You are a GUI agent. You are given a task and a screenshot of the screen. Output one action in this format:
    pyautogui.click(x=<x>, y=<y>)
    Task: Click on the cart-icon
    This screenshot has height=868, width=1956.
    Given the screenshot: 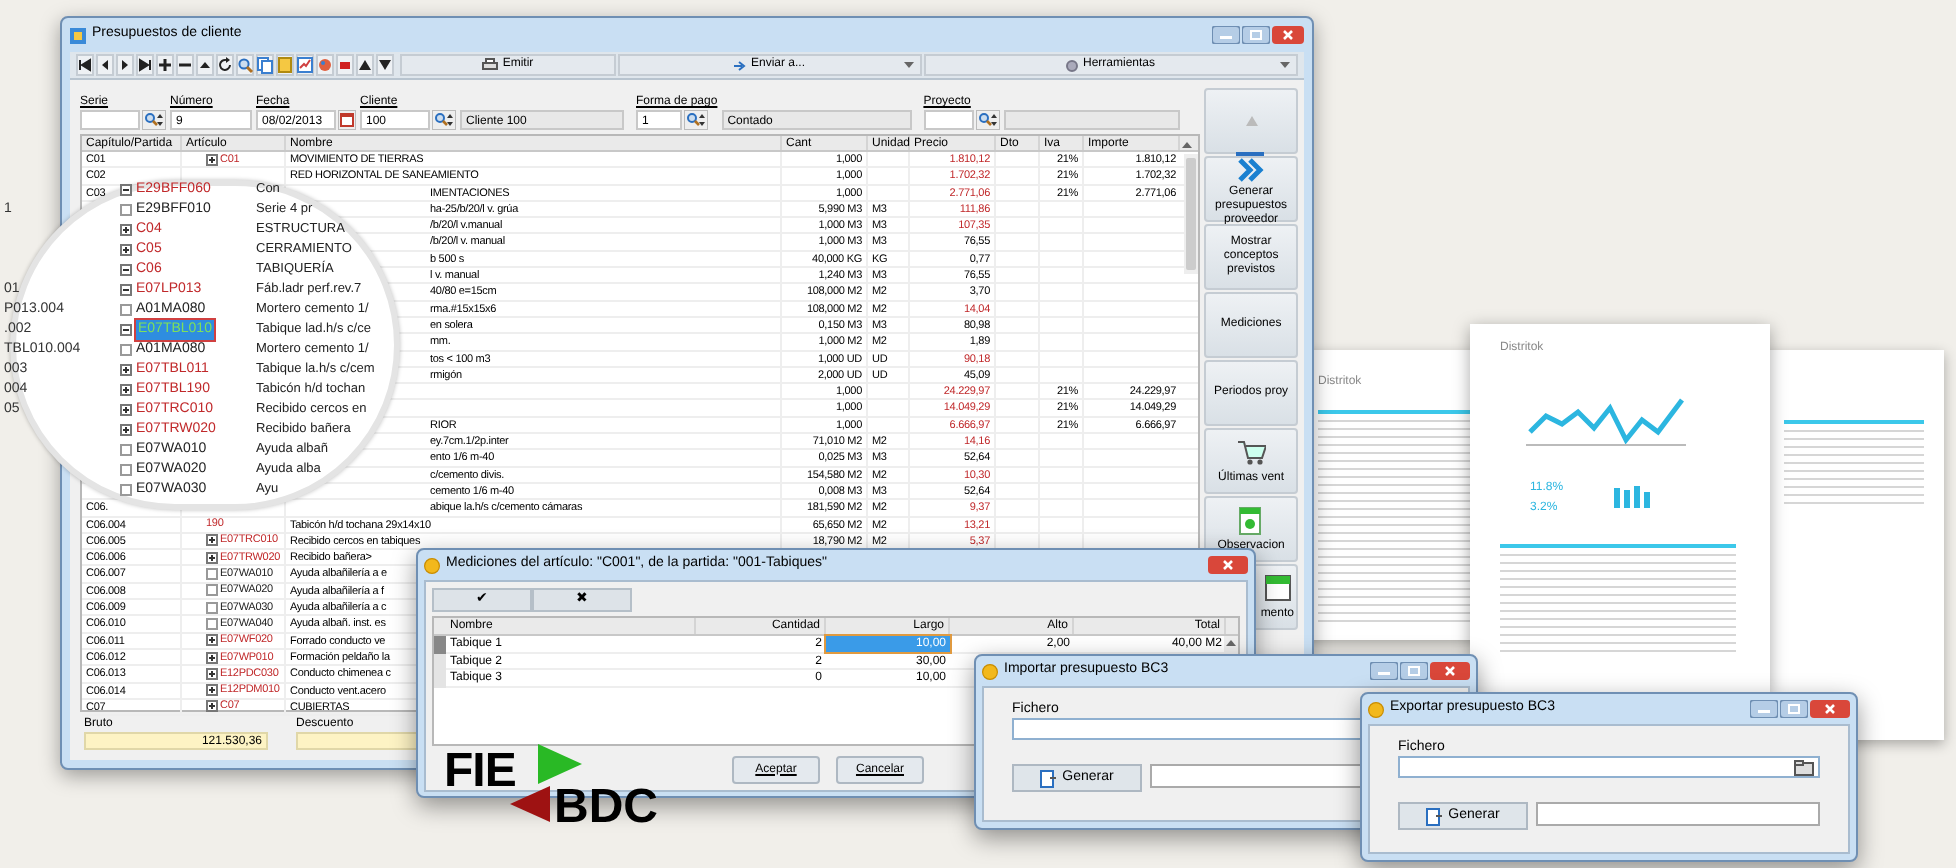 What is the action you would take?
    pyautogui.click(x=1251, y=452)
    